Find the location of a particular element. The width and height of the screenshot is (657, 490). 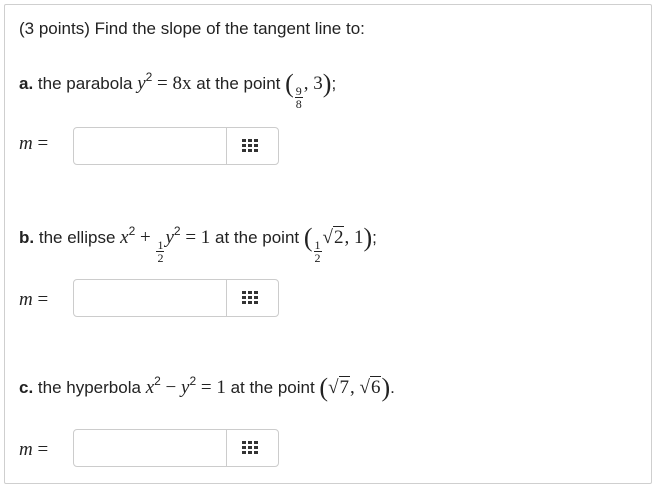

point-fraction: 98 is located at coordinates (298, 97).